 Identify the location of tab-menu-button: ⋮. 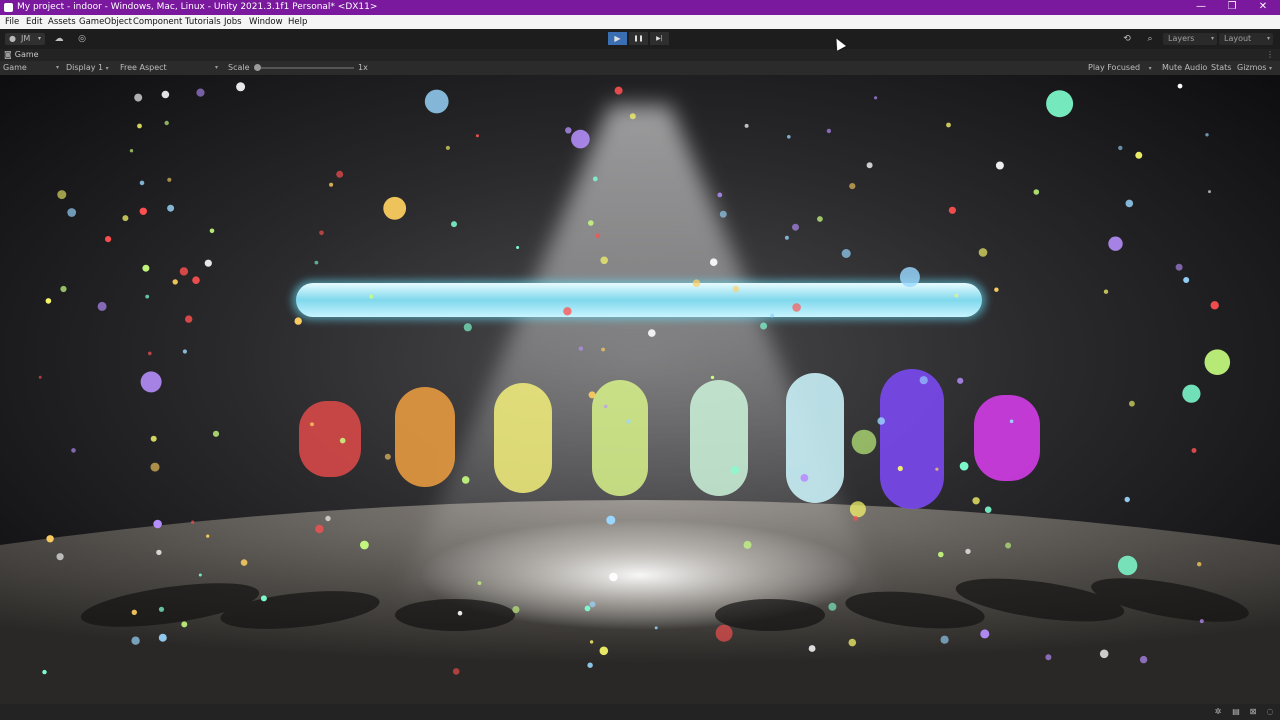
(1270, 55).